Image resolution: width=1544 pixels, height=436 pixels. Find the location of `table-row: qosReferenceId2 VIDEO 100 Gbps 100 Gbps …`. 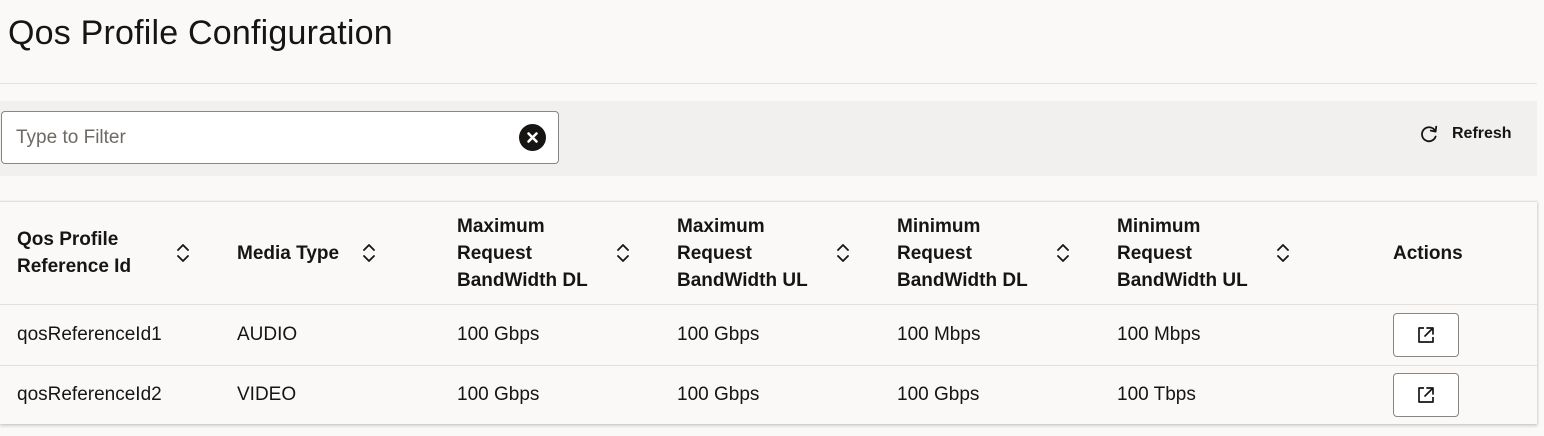

table-row: qosReferenceId2 VIDEO 100 Gbps 100 Gbps … is located at coordinates (768, 395).